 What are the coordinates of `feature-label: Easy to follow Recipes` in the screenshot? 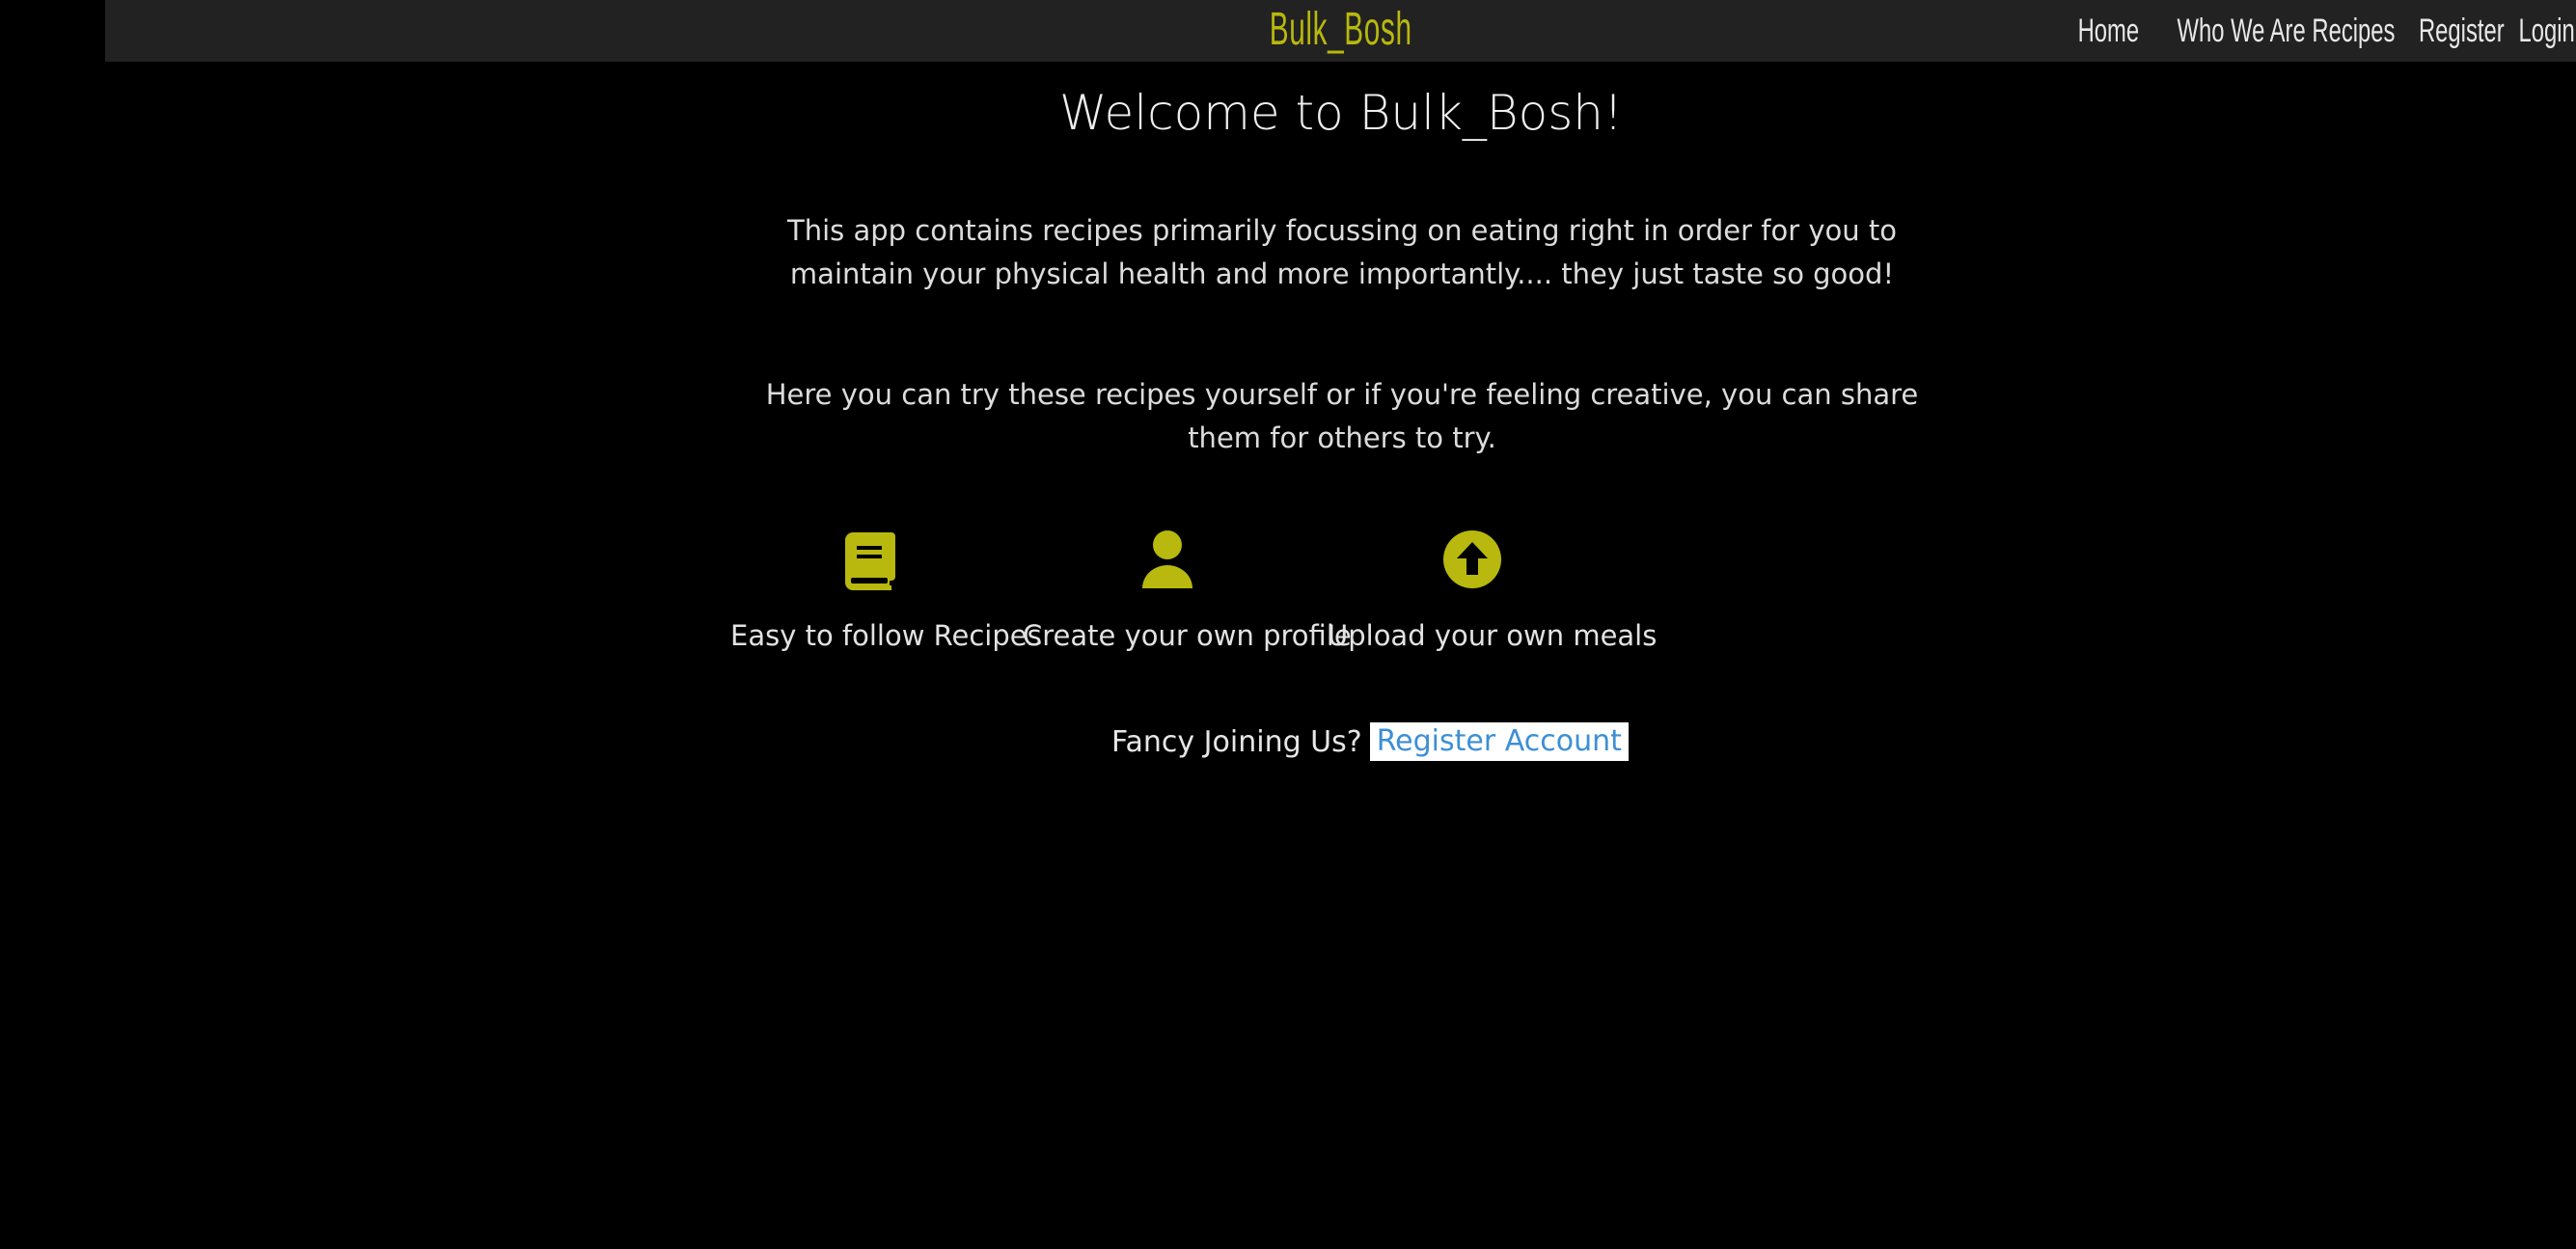 It's located at (886, 635).